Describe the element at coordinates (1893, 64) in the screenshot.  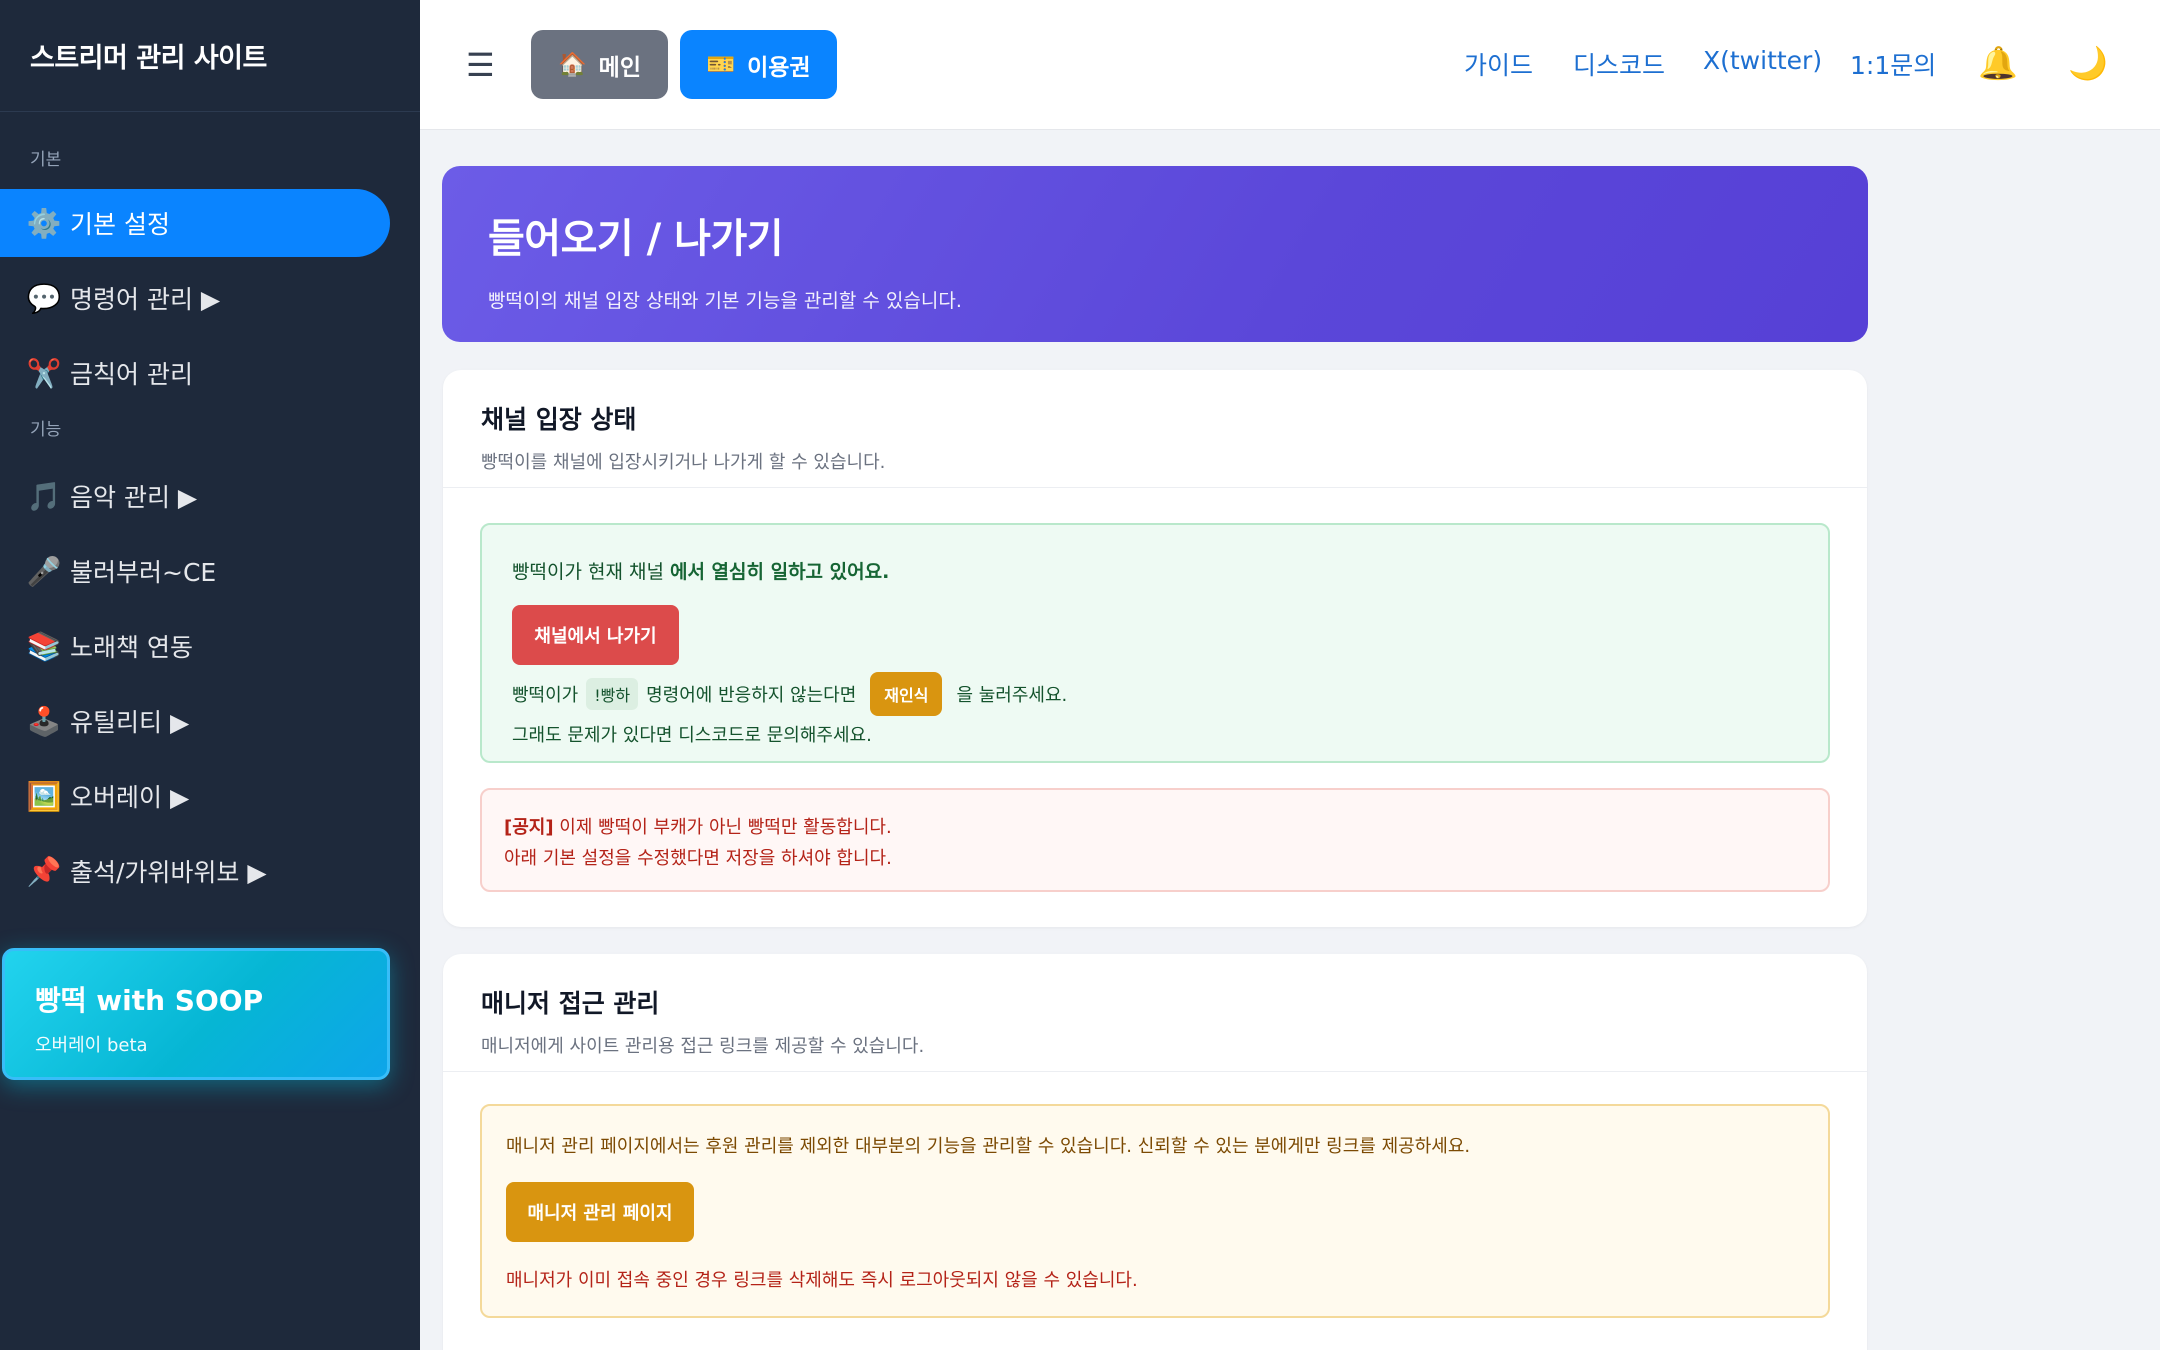
I see `inquiry-link: 1:1문의` at that location.